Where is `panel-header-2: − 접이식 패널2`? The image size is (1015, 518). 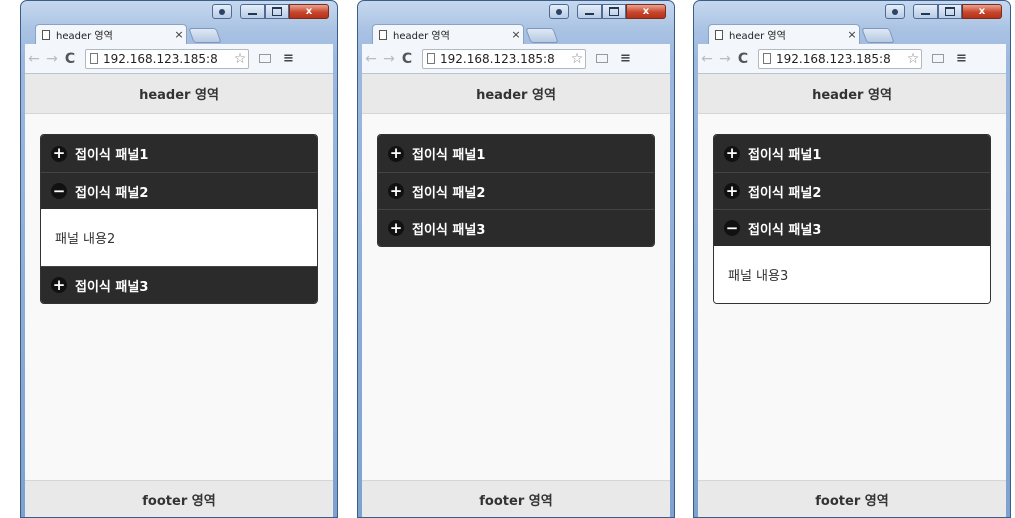
panel-header-2: − 접이식 패널2 is located at coordinates (179, 190).